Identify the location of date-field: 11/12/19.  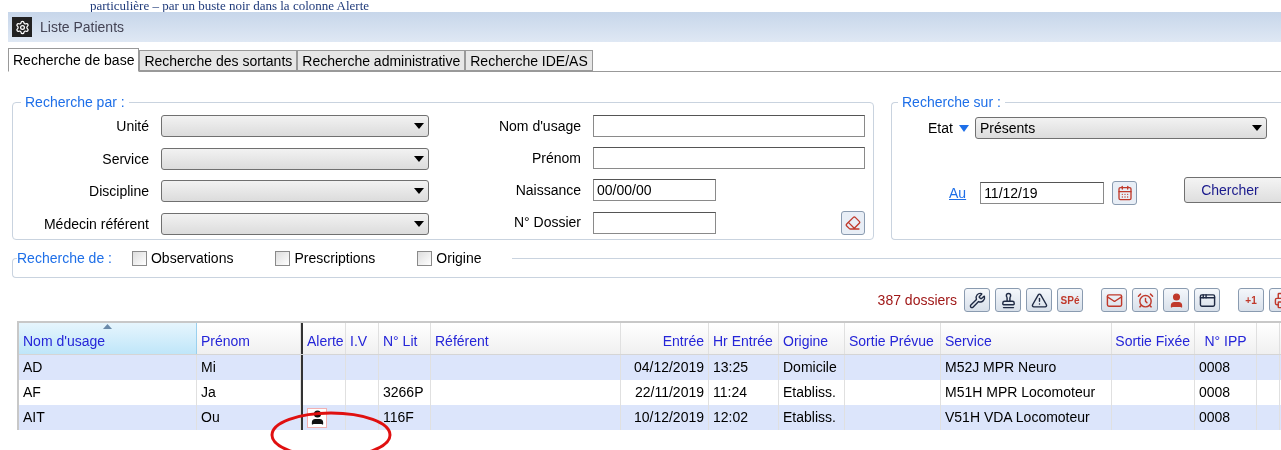
(1042, 193).